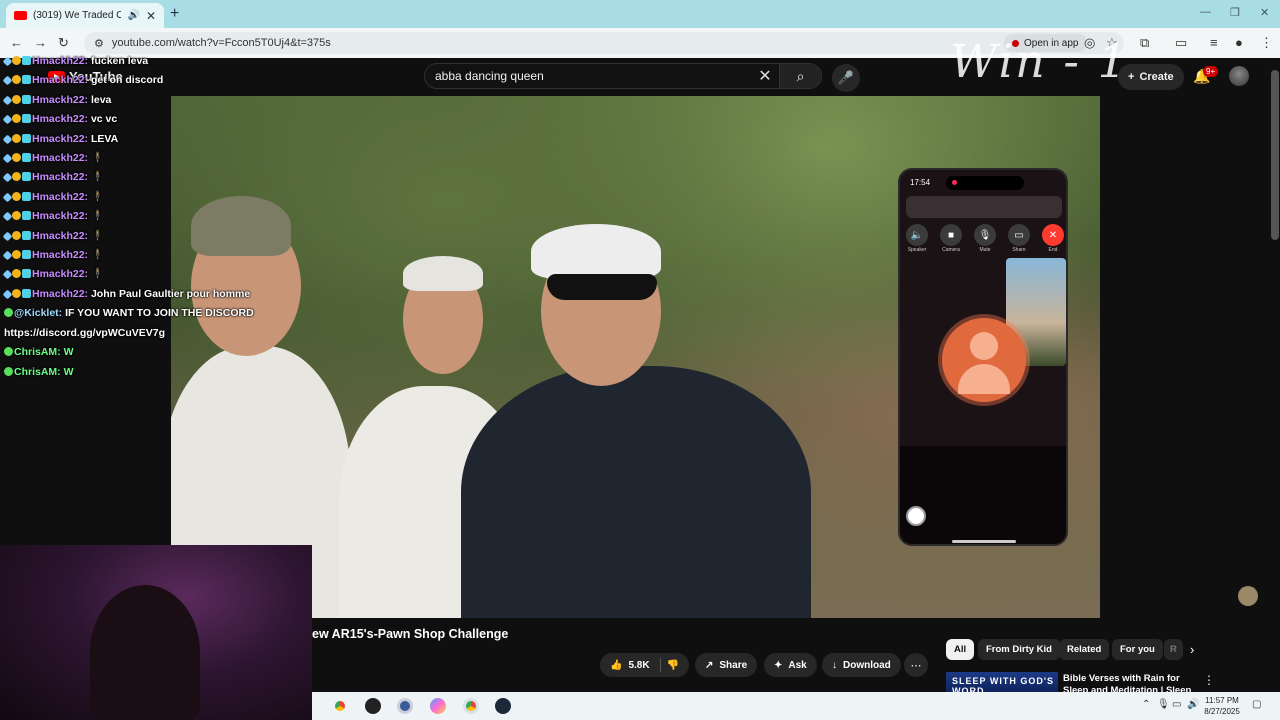  Describe the element at coordinates (1239, 76) in the screenshot. I see `account-avatar` at that location.